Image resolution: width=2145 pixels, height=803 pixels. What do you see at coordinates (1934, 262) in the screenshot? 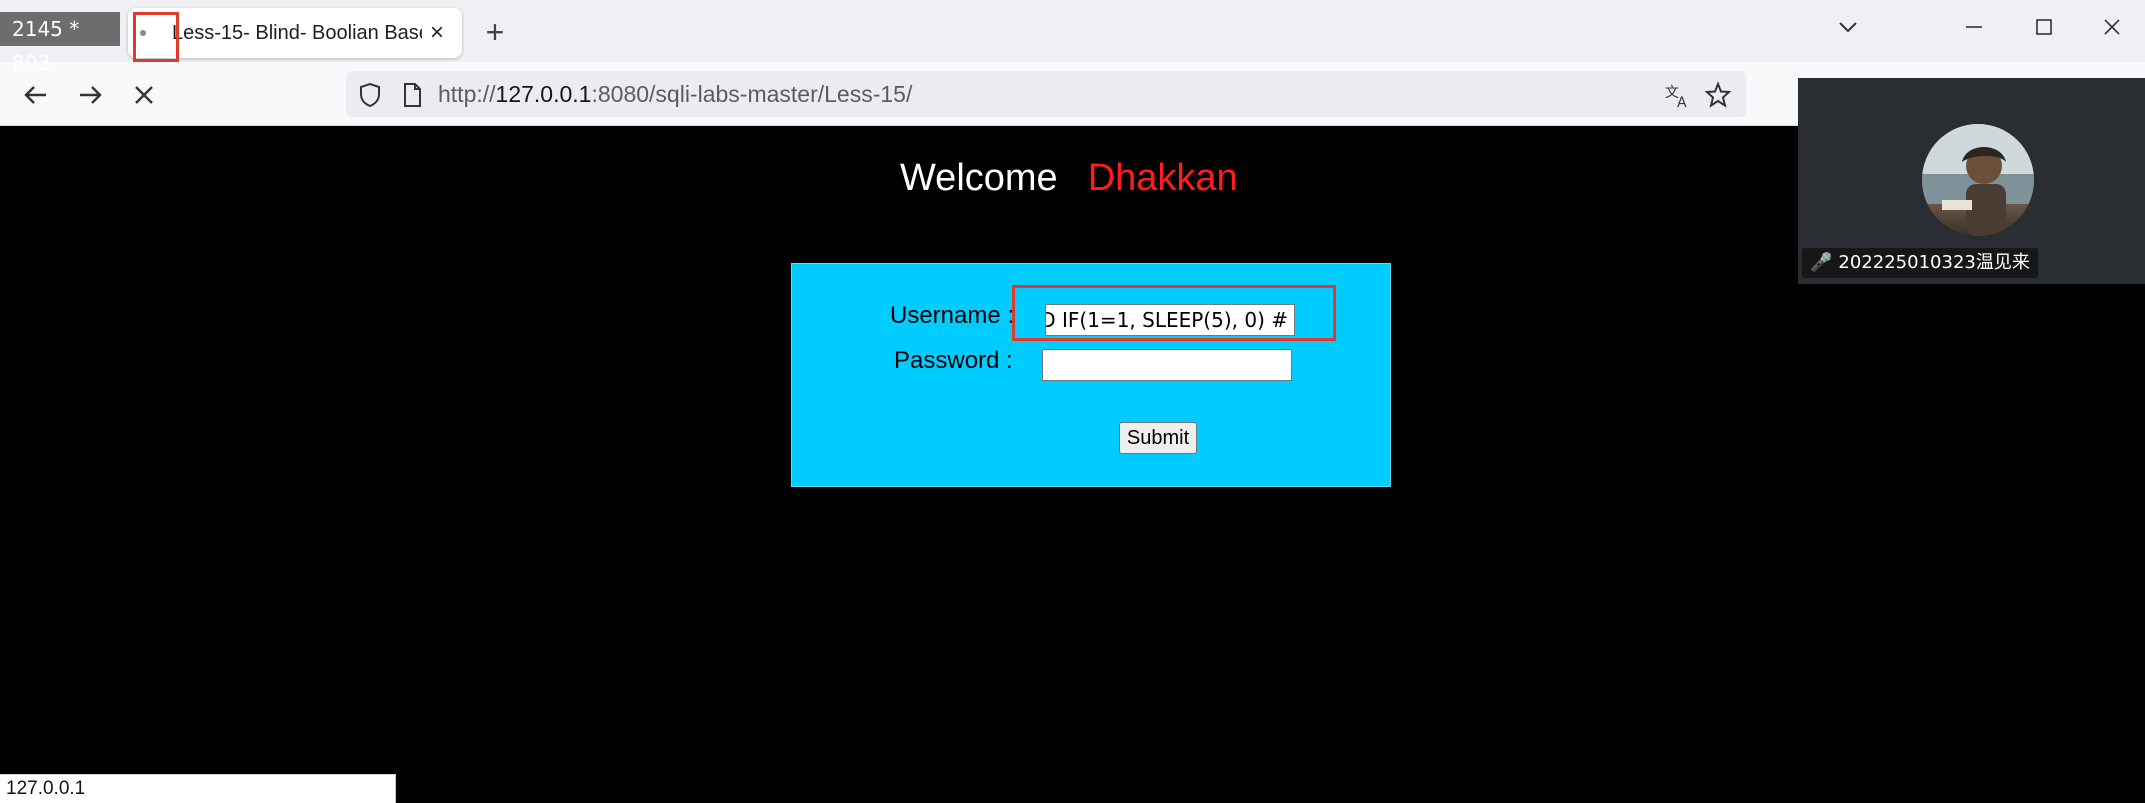
I see `participant-name: 202225010323温见来` at bounding box center [1934, 262].